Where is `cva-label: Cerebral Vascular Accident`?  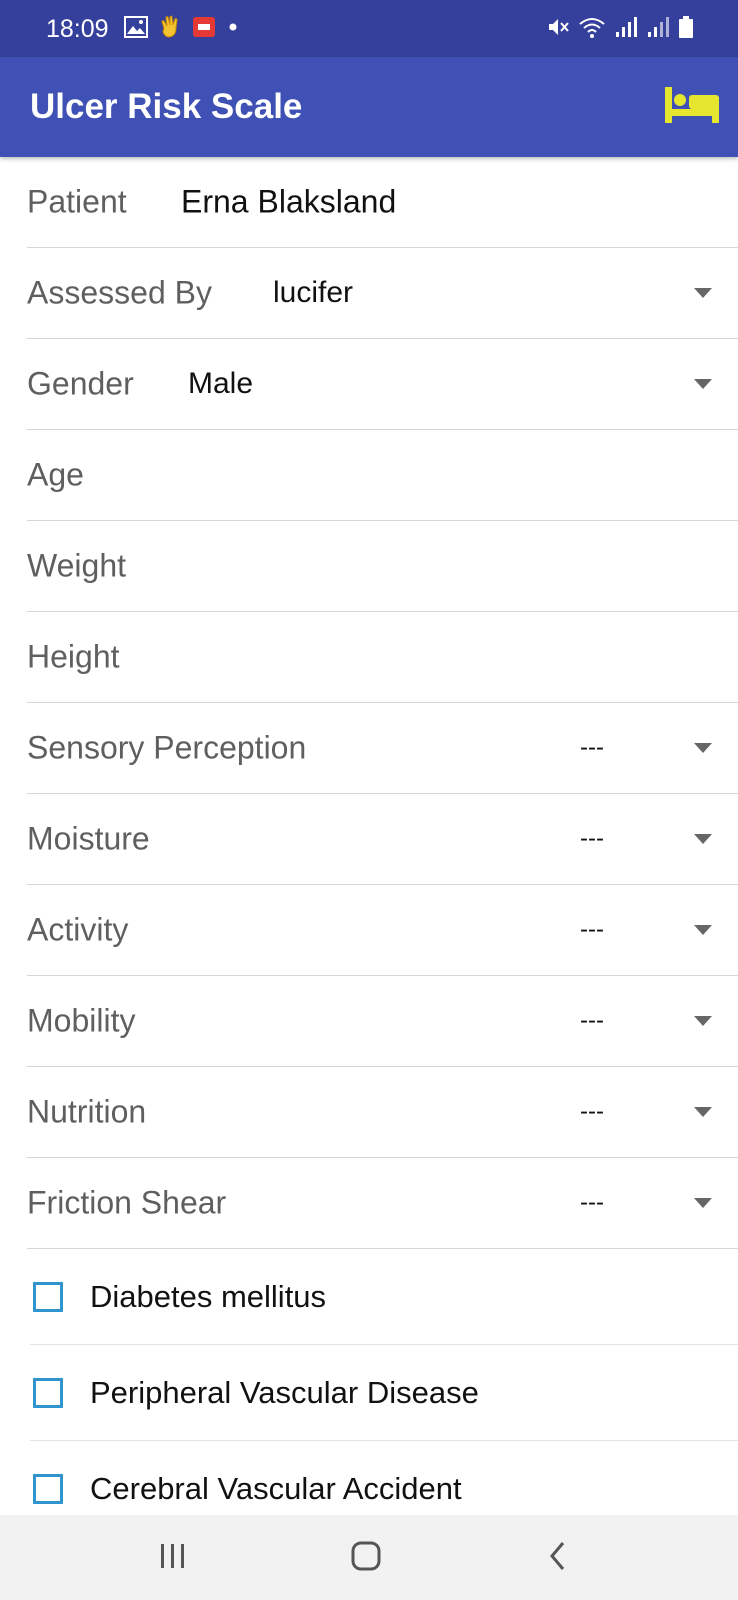
cva-label: Cerebral Vascular Accident is located at coordinates (276, 1489).